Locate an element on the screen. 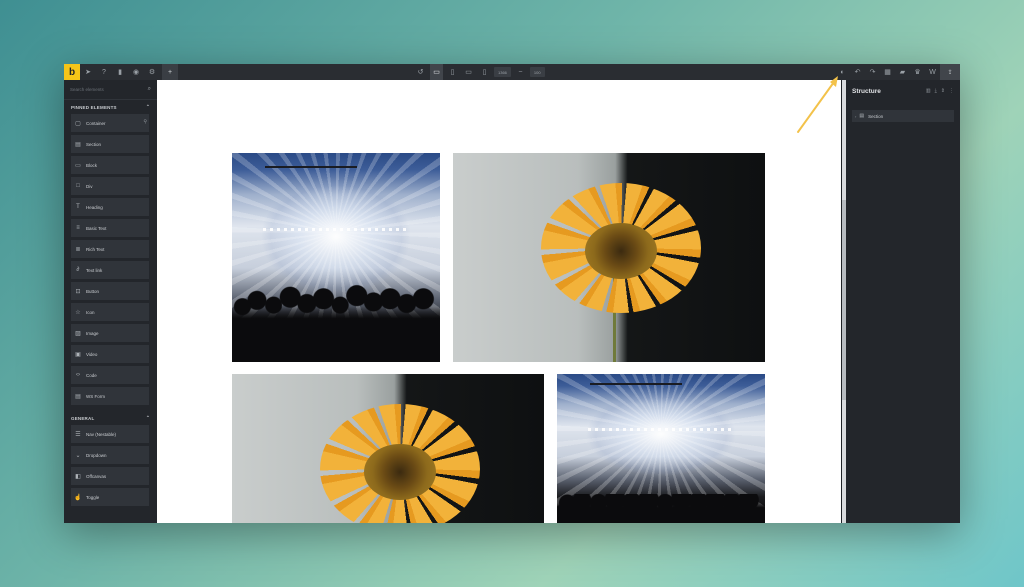  expand-icon: ⇕ is located at coordinates (943, 91).